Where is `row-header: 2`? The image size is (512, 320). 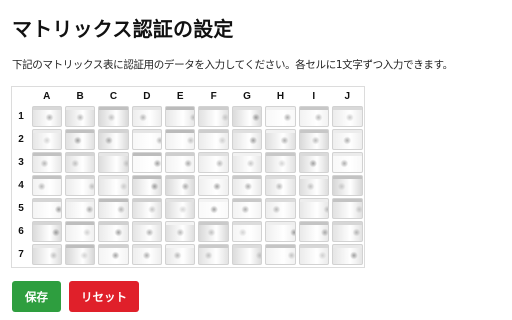 row-header: 2 is located at coordinates (21, 139).